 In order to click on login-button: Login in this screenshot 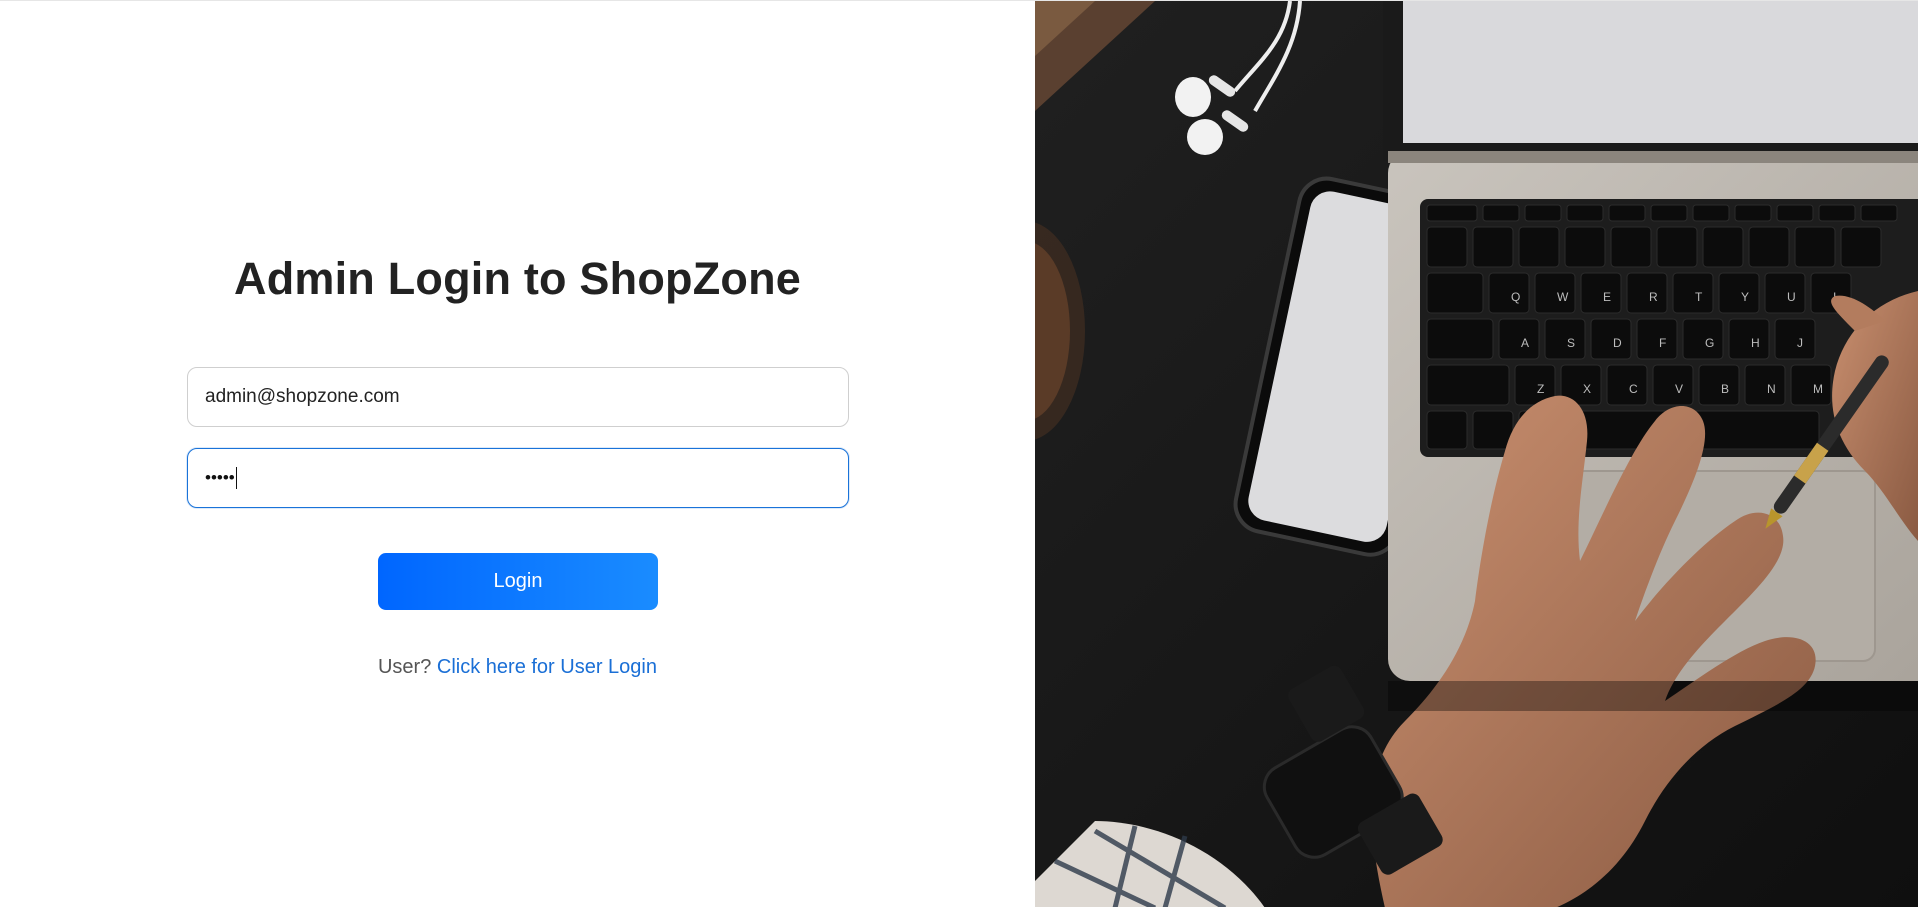, I will do `click(518, 581)`.